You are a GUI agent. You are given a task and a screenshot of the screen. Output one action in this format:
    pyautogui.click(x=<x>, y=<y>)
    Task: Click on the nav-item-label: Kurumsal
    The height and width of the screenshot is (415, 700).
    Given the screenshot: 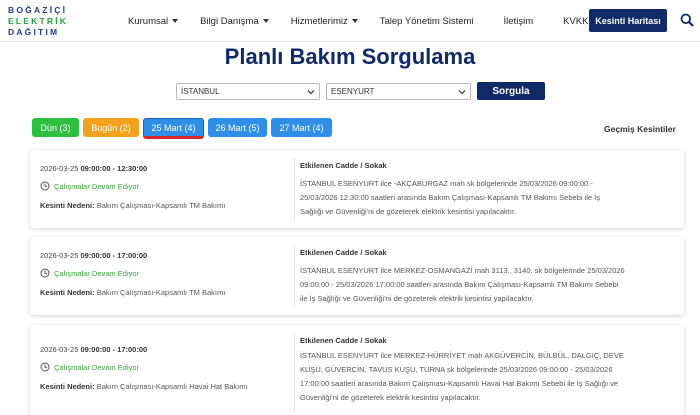 What is the action you would take?
    pyautogui.click(x=148, y=21)
    